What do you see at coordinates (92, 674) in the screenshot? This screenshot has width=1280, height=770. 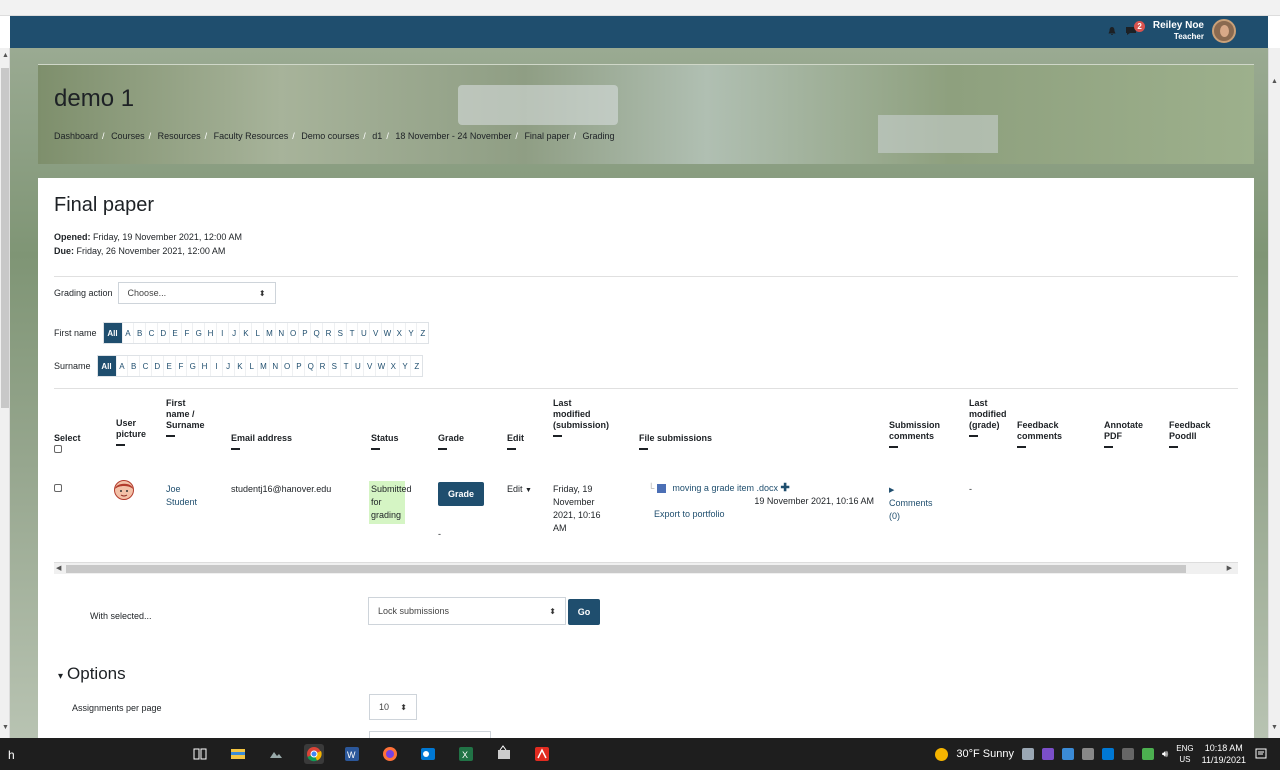 I see `options-section-toggle: ▾ Options` at bounding box center [92, 674].